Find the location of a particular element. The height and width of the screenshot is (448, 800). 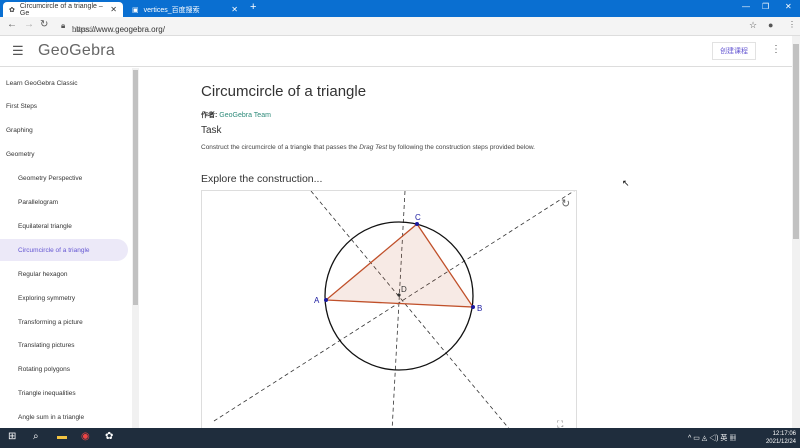

browser-menu-icon: ⋮ is located at coordinates (792, 24).